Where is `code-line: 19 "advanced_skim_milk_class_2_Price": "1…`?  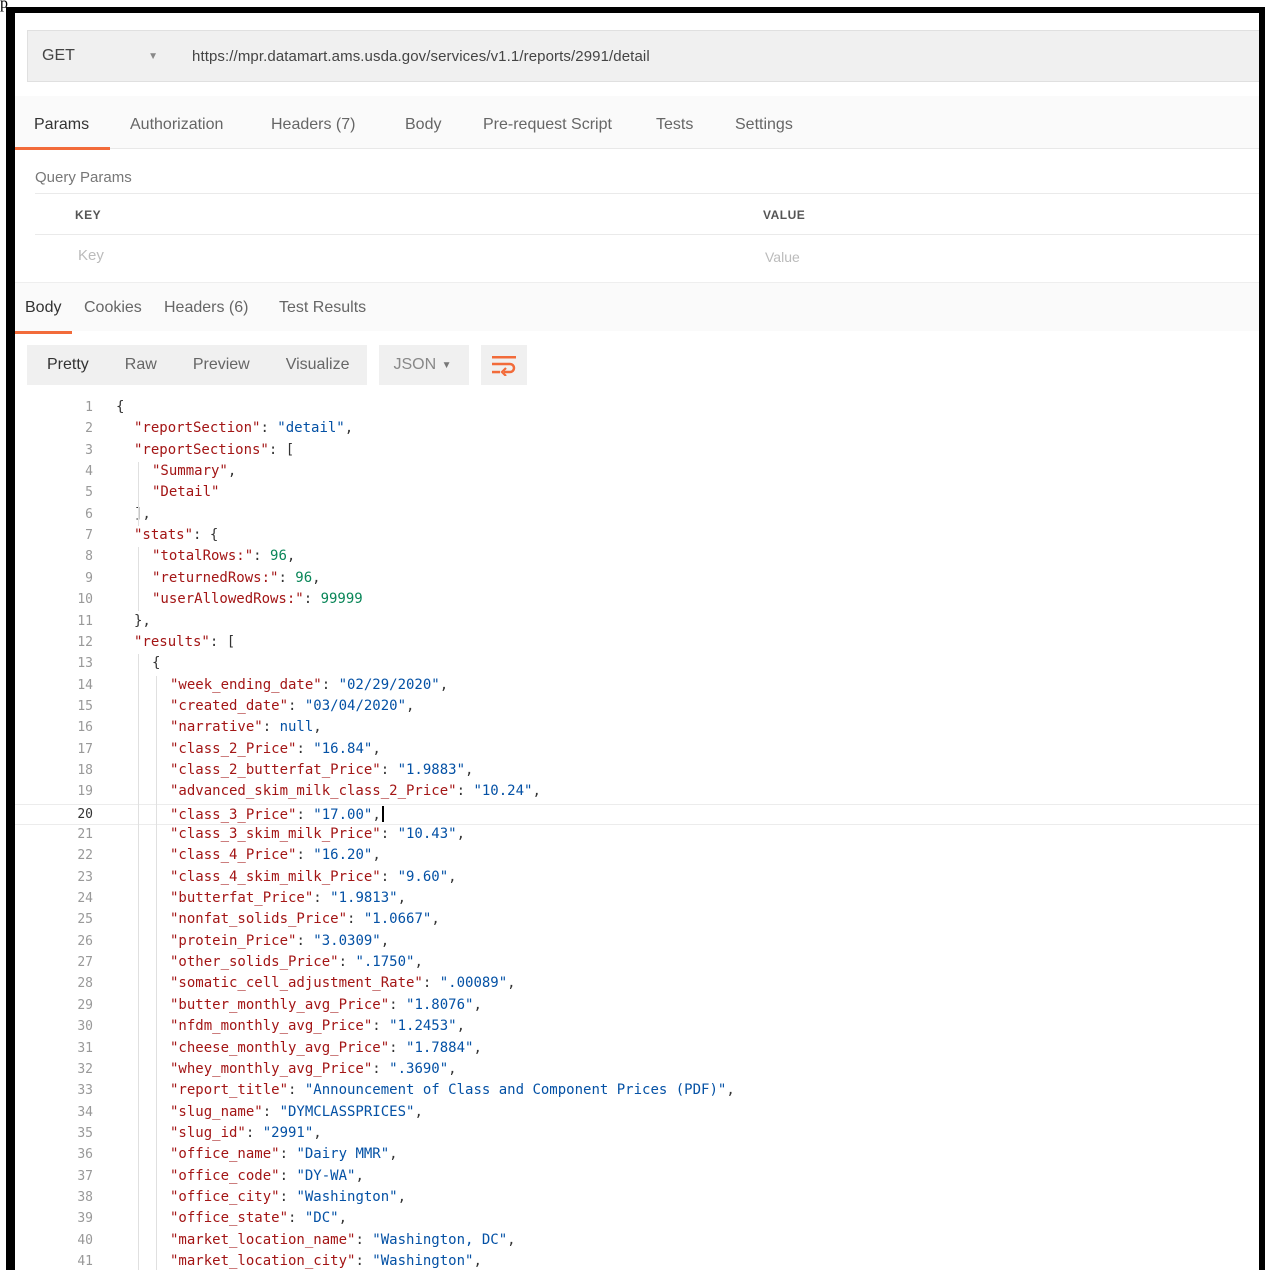
code-line: 19 "advanced_skim_milk_class_2_Price": "1… is located at coordinates (637, 792).